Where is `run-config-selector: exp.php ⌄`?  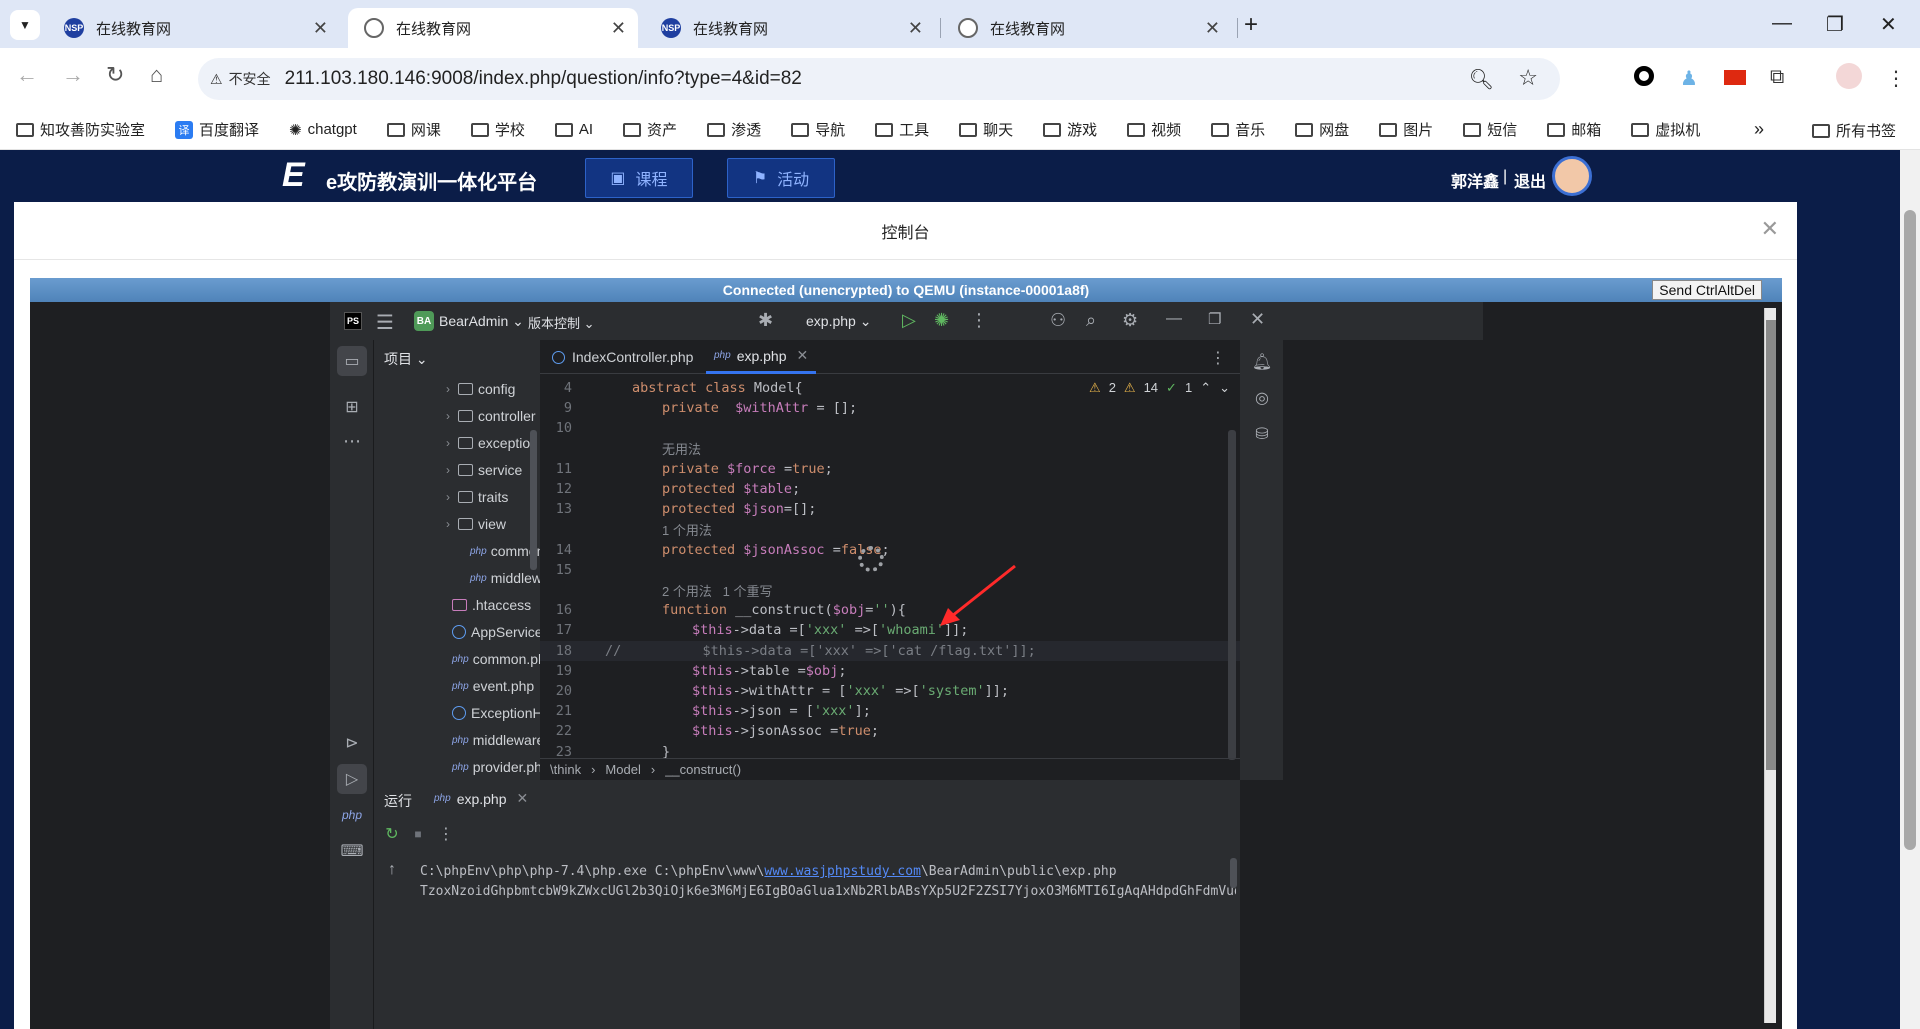
run-config-selector: exp.php ⌄ is located at coordinates (838, 321).